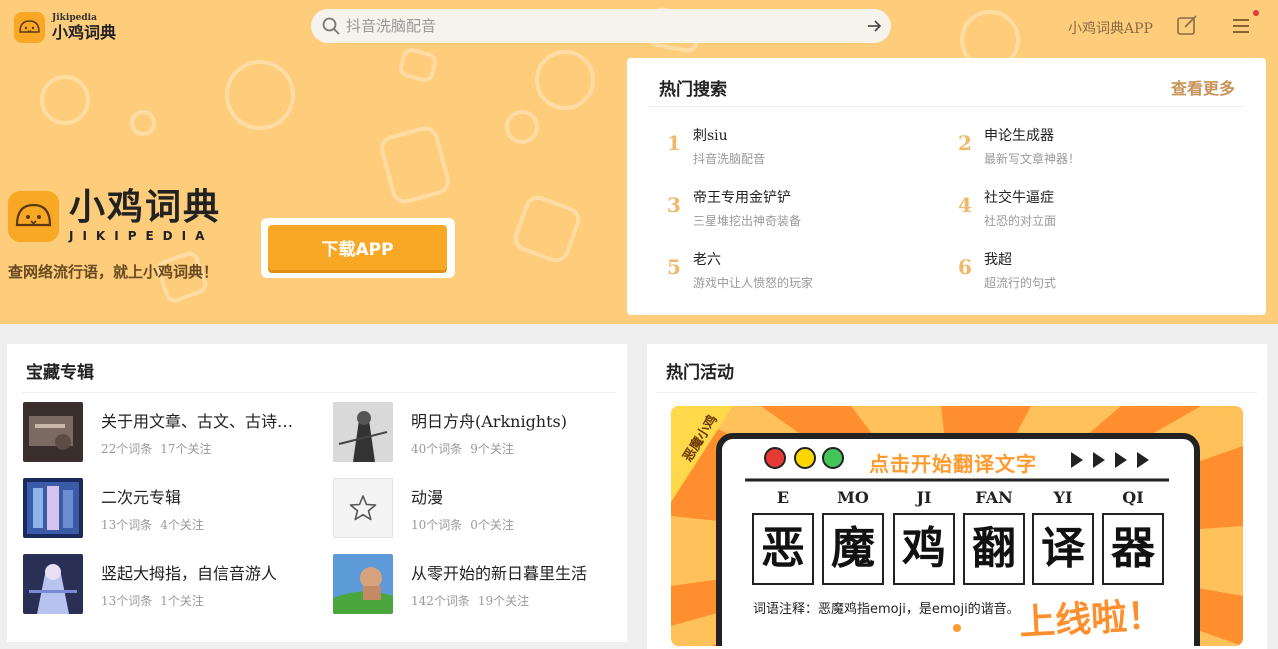 This screenshot has height=649, width=1278. I want to click on album-stats: 13个词条 1个关注, so click(152, 600).